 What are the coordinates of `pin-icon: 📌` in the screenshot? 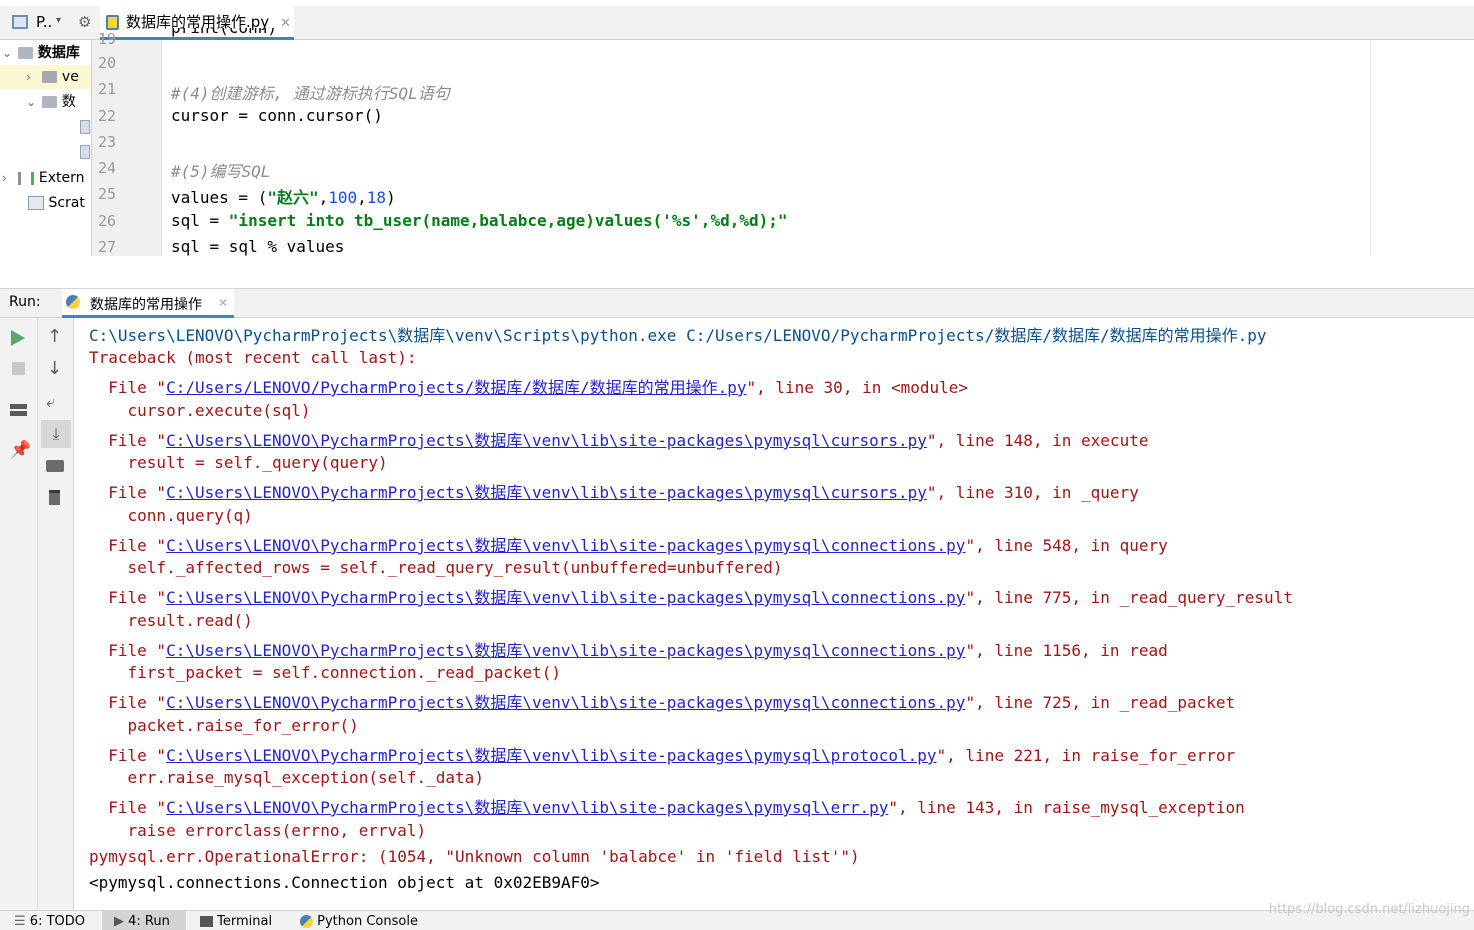 It's located at (20, 450).